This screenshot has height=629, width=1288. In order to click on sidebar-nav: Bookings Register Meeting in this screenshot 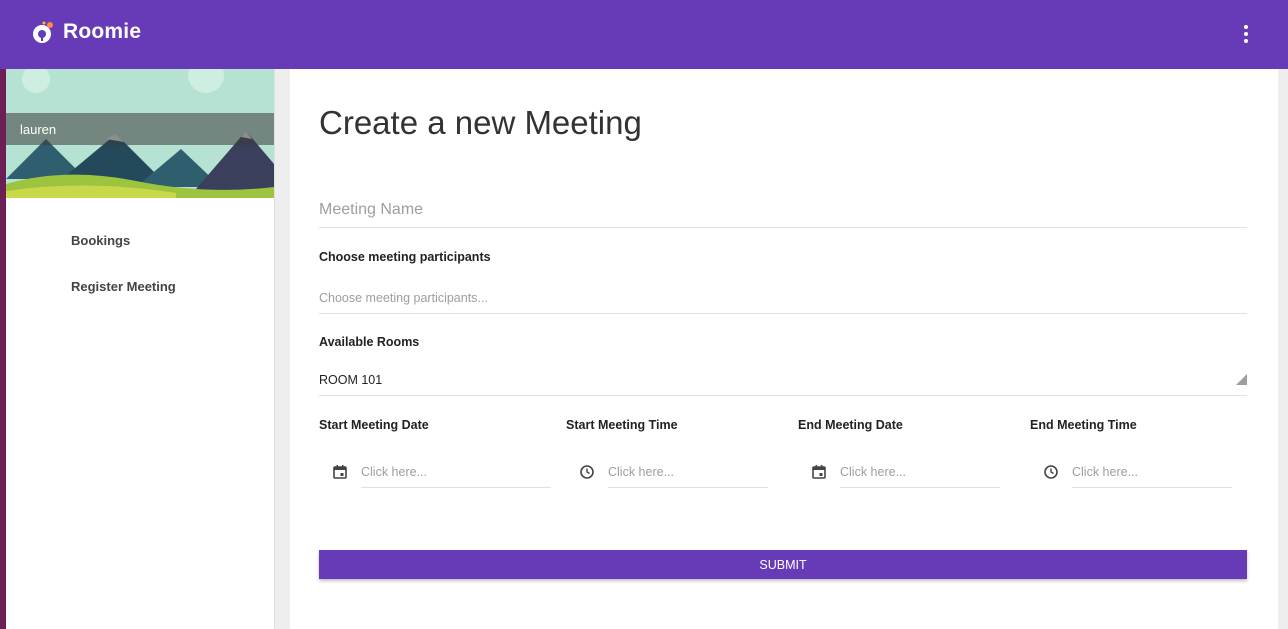, I will do `click(140, 259)`.